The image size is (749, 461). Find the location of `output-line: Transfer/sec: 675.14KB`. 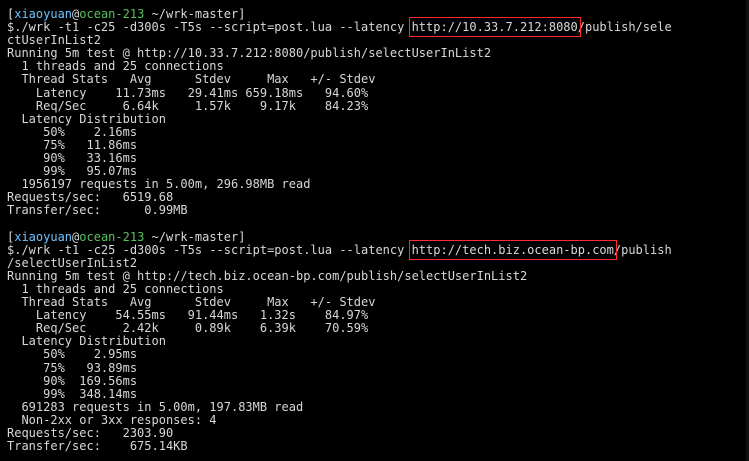

output-line: Transfer/sec: 675.14KB is located at coordinates (97, 446).